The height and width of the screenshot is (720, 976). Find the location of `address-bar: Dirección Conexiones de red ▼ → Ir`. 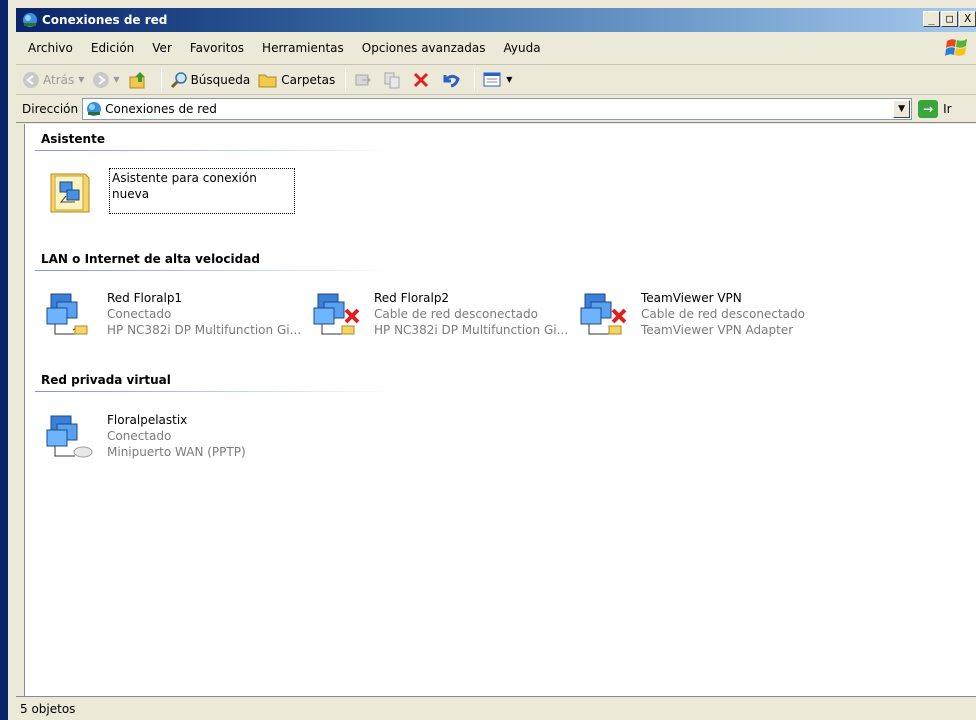

address-bar: Dirección Conexiones de red ▼ → Ir is located at coordinates (496, 109).